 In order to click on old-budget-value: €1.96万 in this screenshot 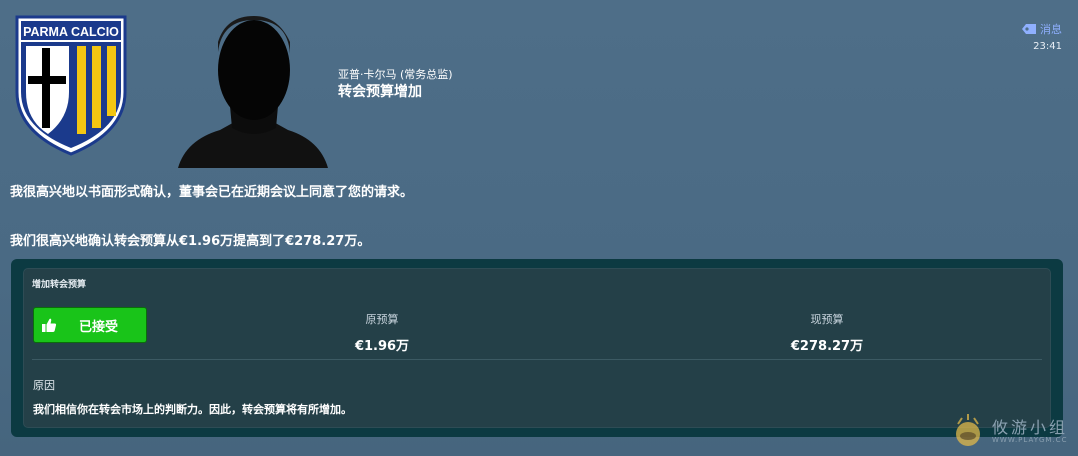, I will do `click(382, 346)`.